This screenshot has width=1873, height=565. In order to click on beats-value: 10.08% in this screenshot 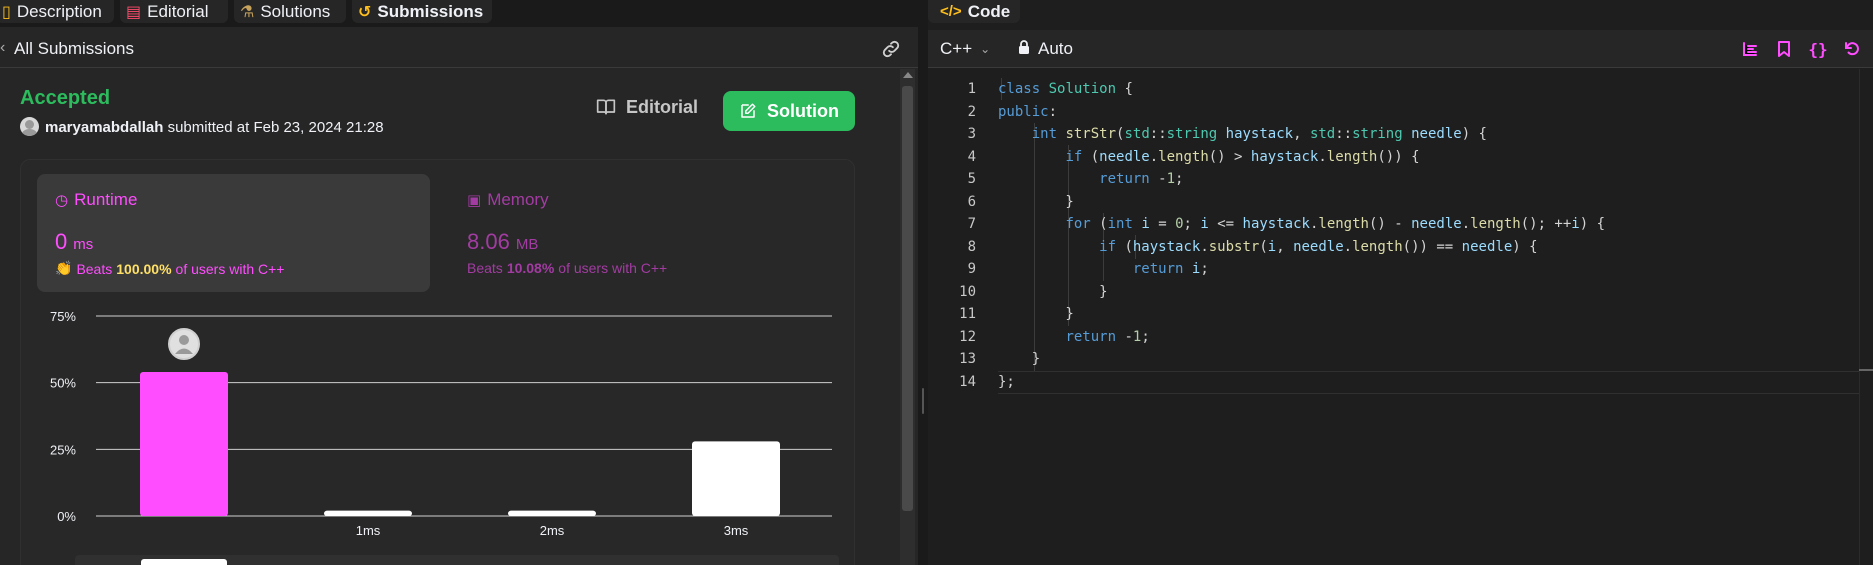, I will do `click(530, 268)`.